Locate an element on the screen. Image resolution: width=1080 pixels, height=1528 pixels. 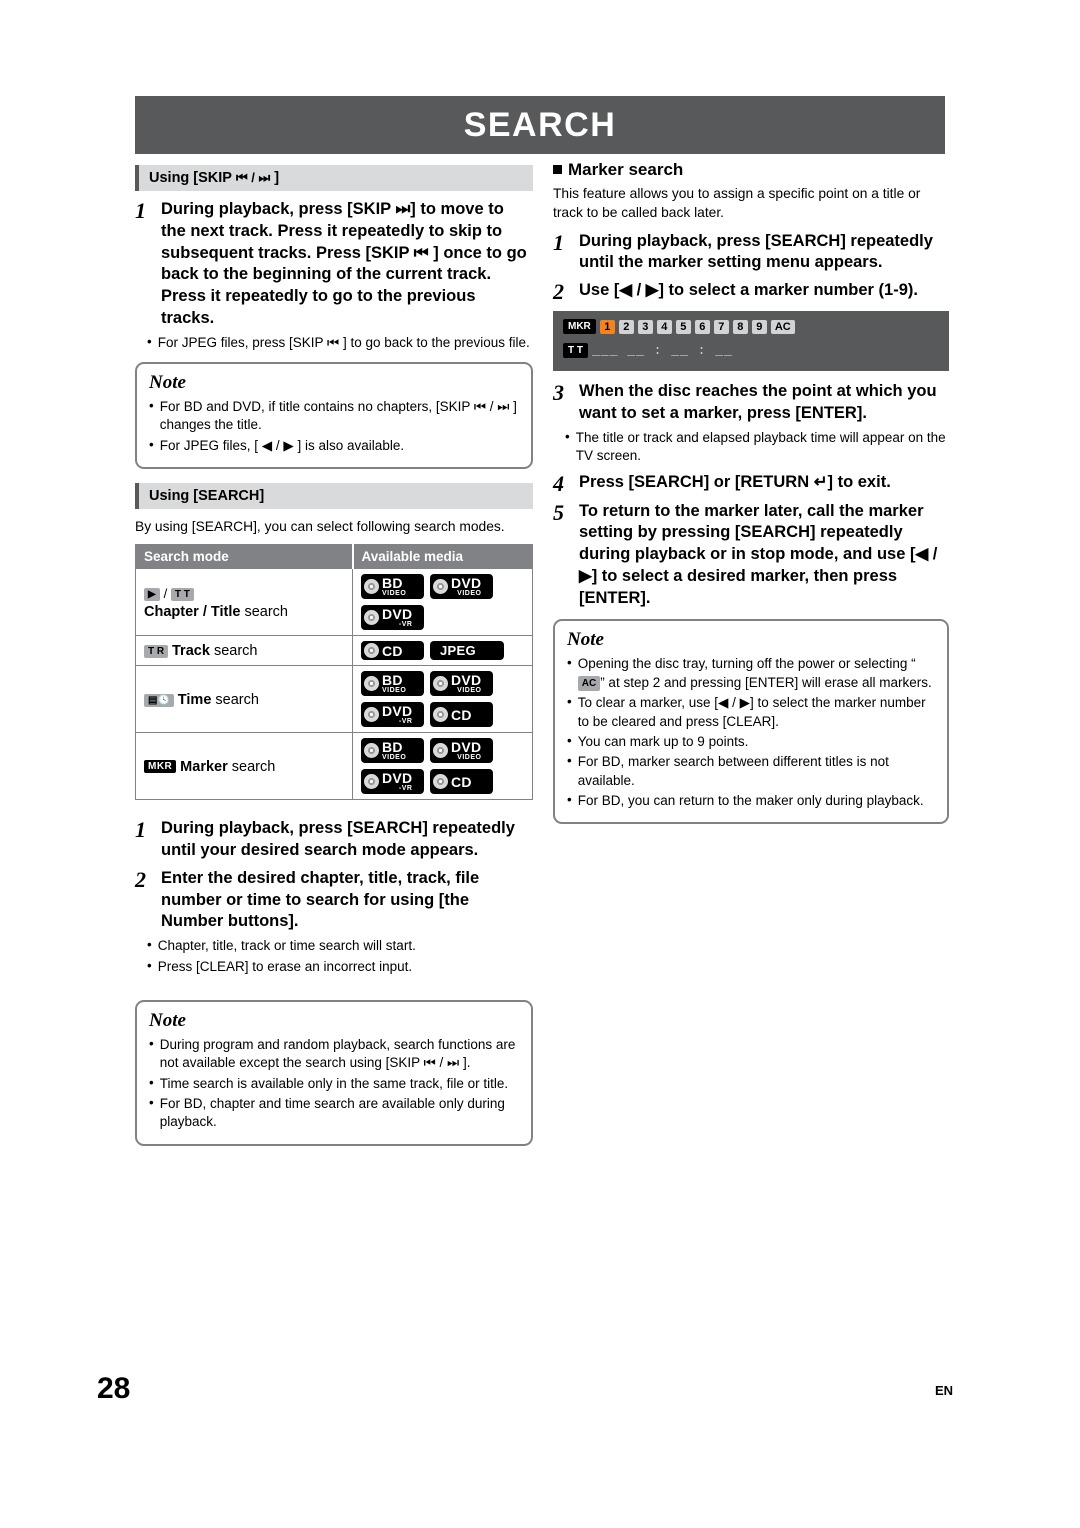
title-icon: T T is located at coordinates (182, 594).